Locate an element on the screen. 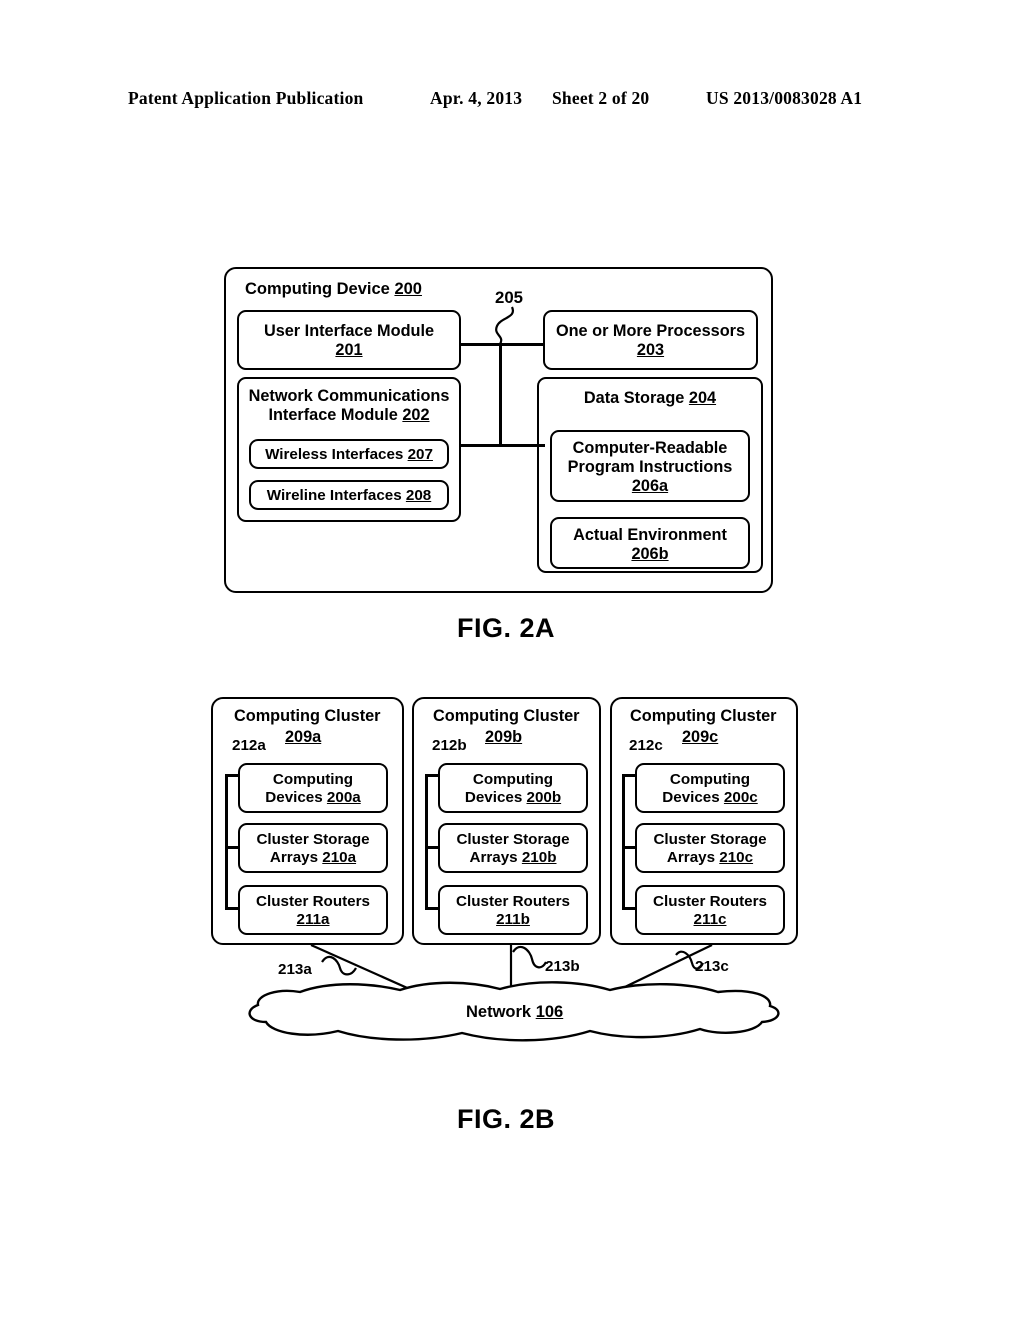 The width and height of the screenshot is (1024, 1320). cluster-b-storage-arrays-line2: Arrays 210b is located at coordinates (513, 857).